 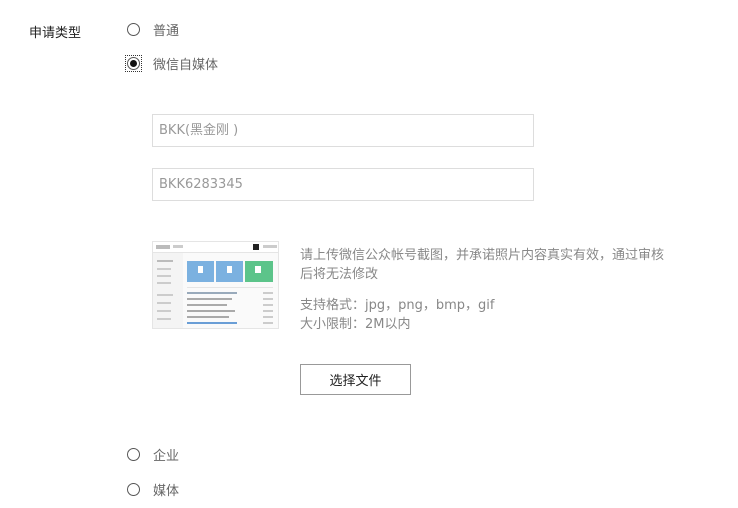 I want to click on radio-option-media: 媒体, so click(x=153, y=489).